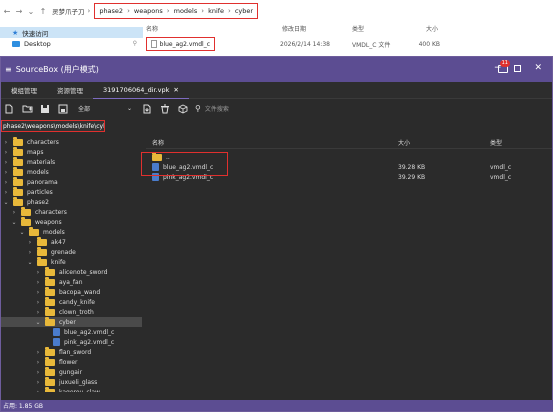 The image size is (553, 412). I want to click on tree-item: › gungair, so click(71, 372).